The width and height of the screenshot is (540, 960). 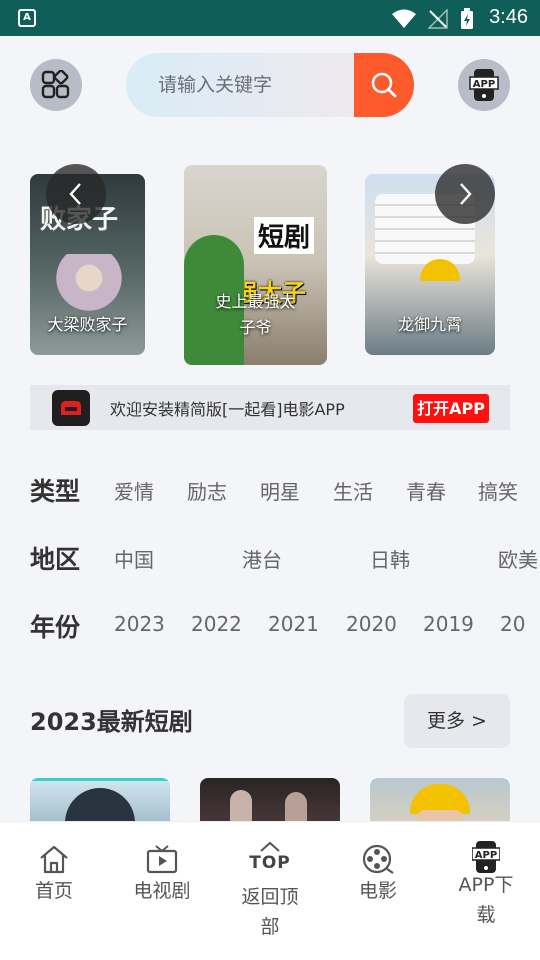 I want to click on filter-option: 明星, so click(x=280, y=490).